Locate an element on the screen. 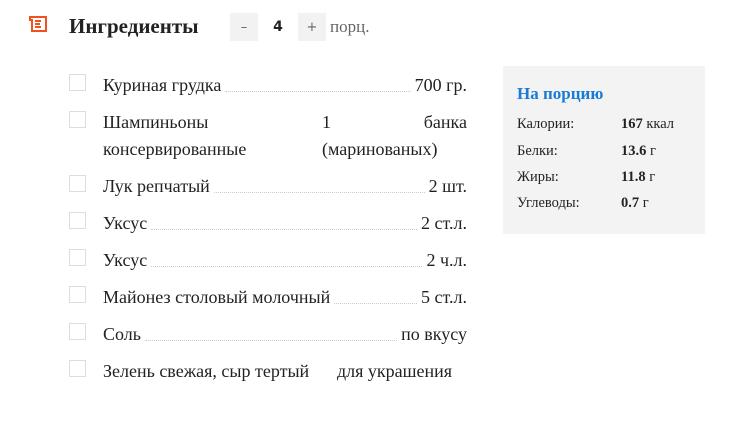 Image resolution: width=732 pixels, height=425 pixels. nutrition-unit: ккал is located at coordinates (660, 124).